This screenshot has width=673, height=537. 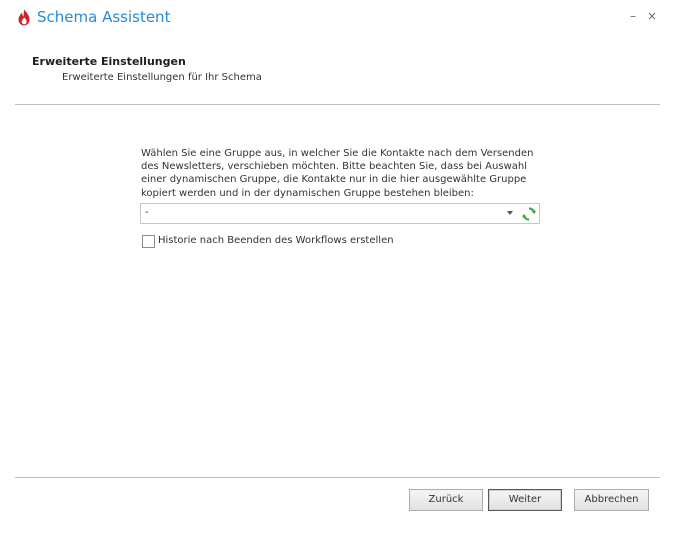 What do you see at coordinates (525, 500) in the screenshot?
I see `next-button: Weiter` at bounding box center [525, 500].